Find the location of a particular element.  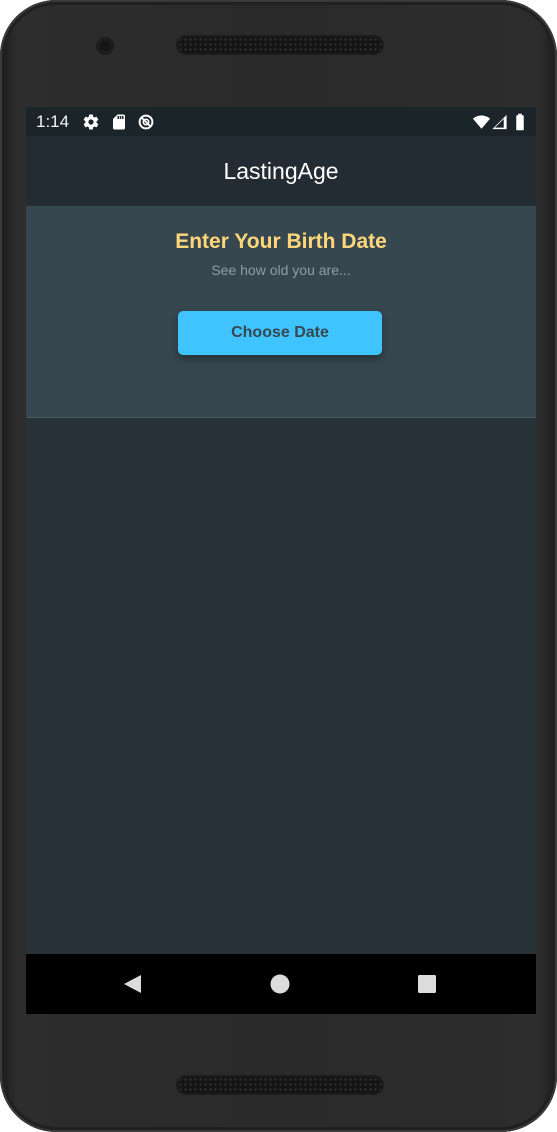

front-camera is located at coordinates (105, 46).